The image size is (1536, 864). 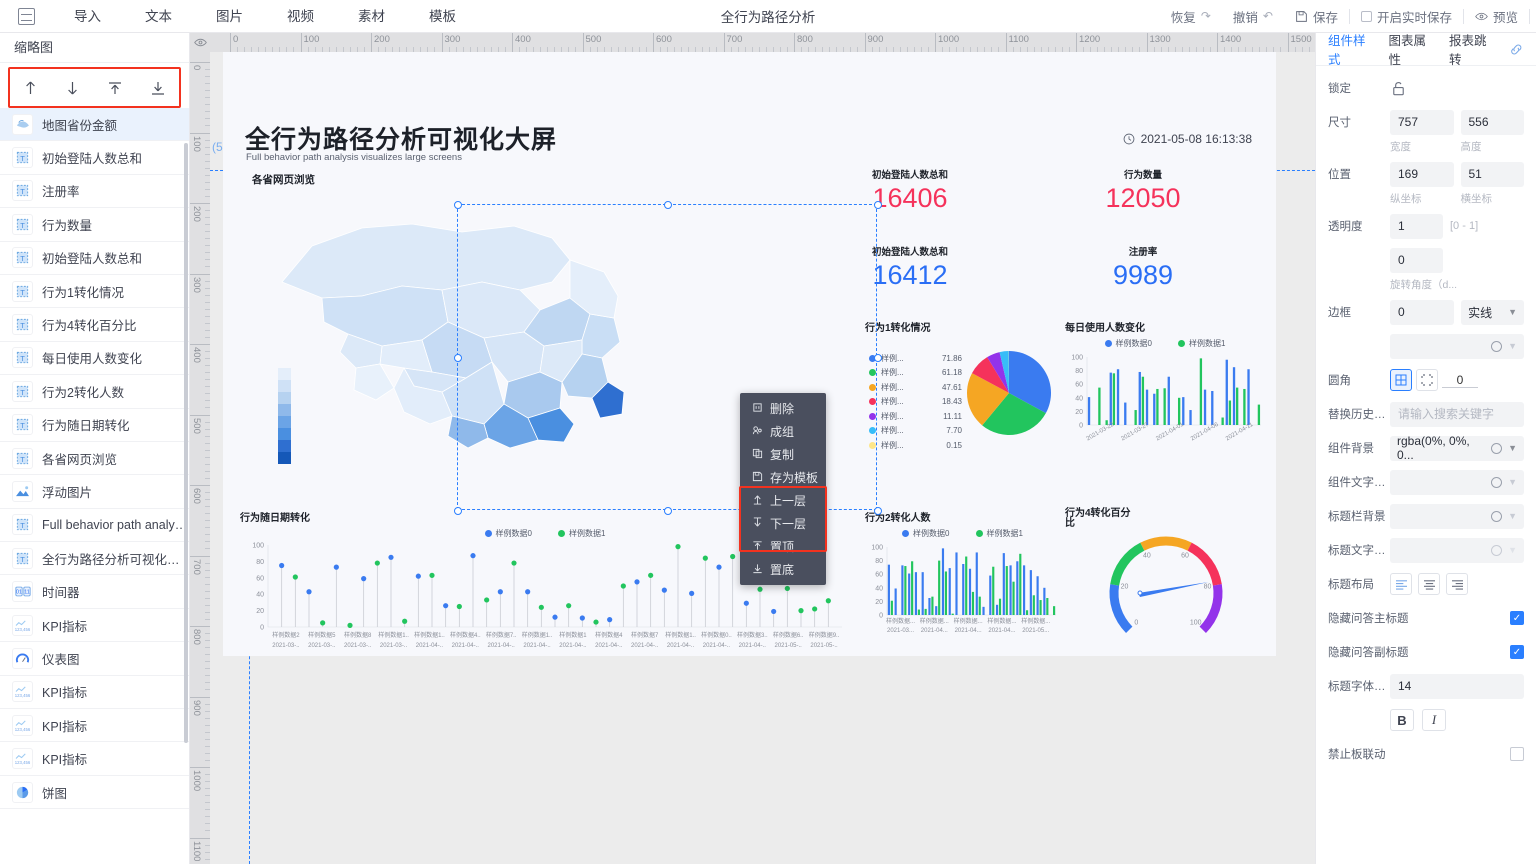 I want to click on map-widget: 各省网页浏览, so click(x=460, y=326).